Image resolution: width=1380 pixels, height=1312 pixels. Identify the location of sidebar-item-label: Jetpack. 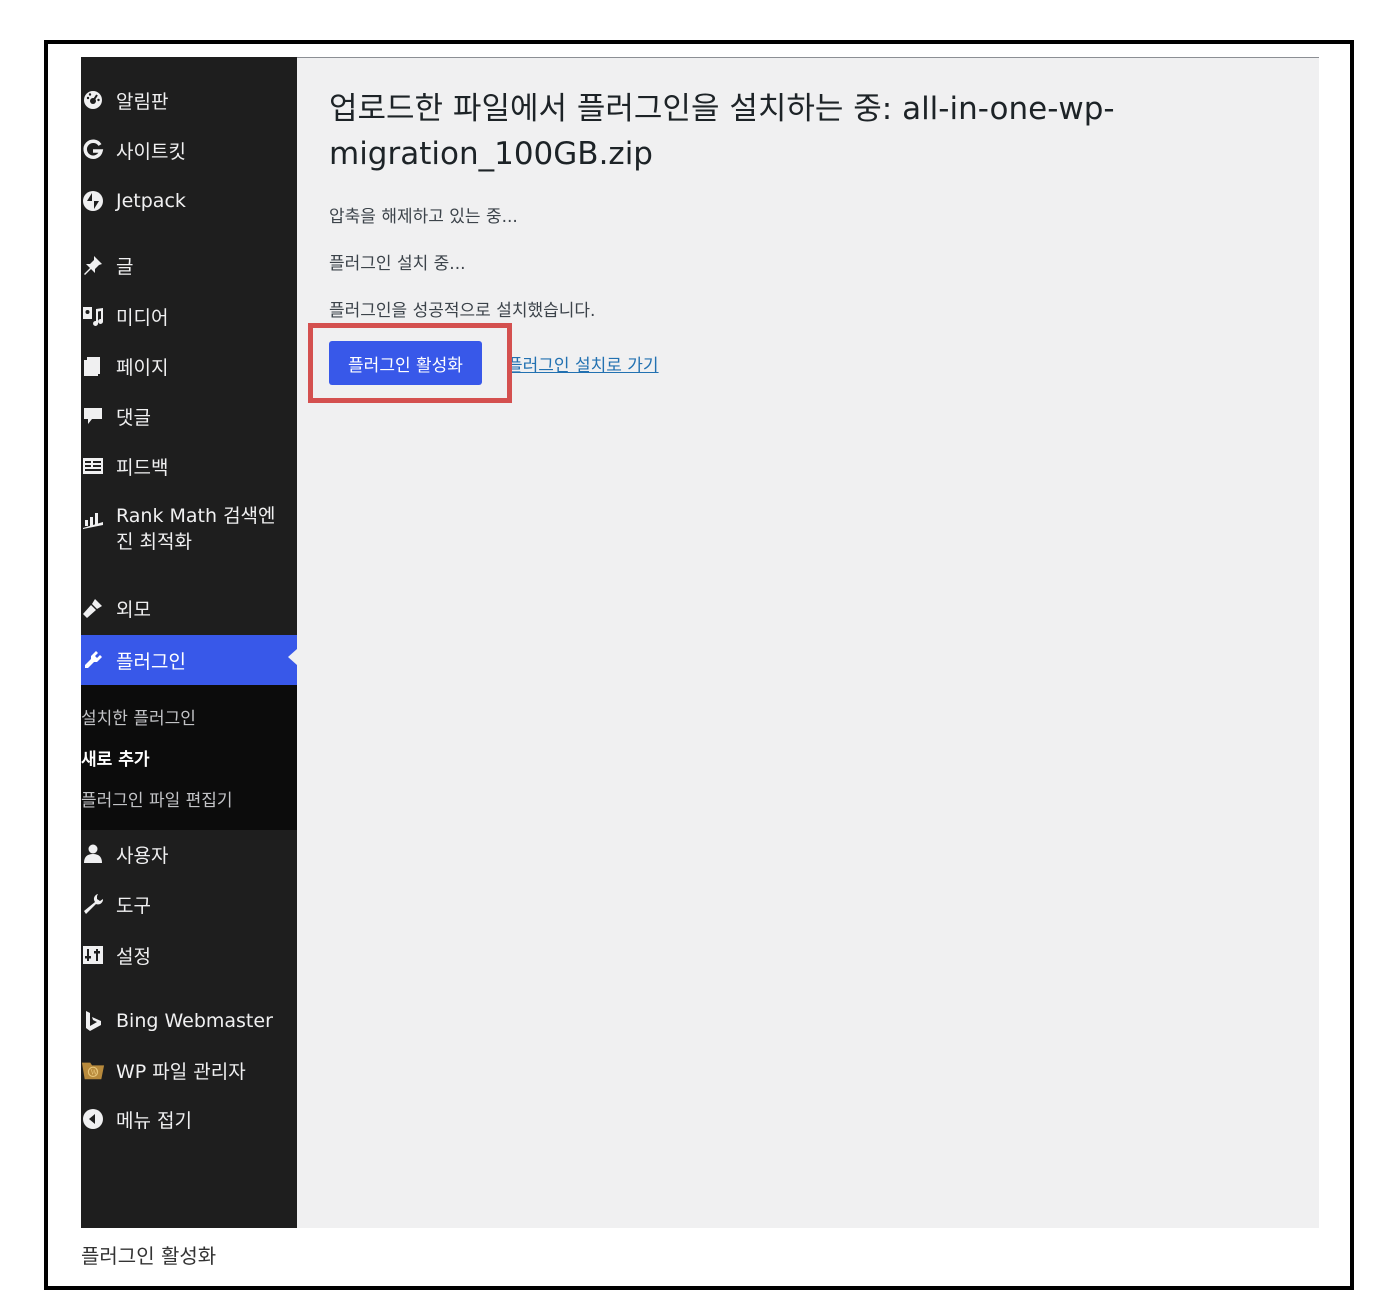
(151, 201).